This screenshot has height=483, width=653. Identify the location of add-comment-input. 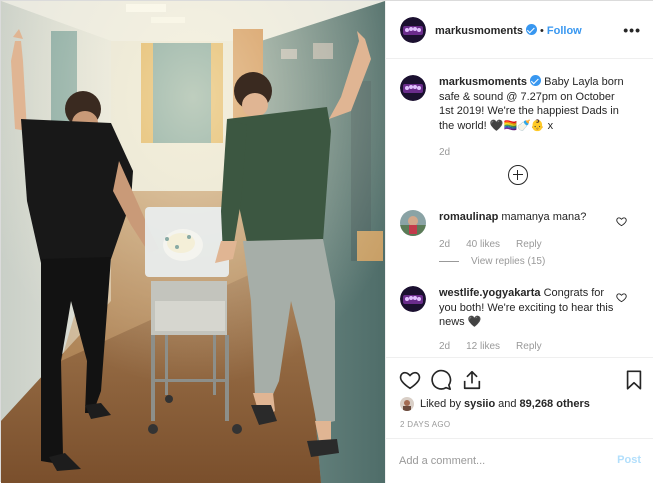
(499, 461).